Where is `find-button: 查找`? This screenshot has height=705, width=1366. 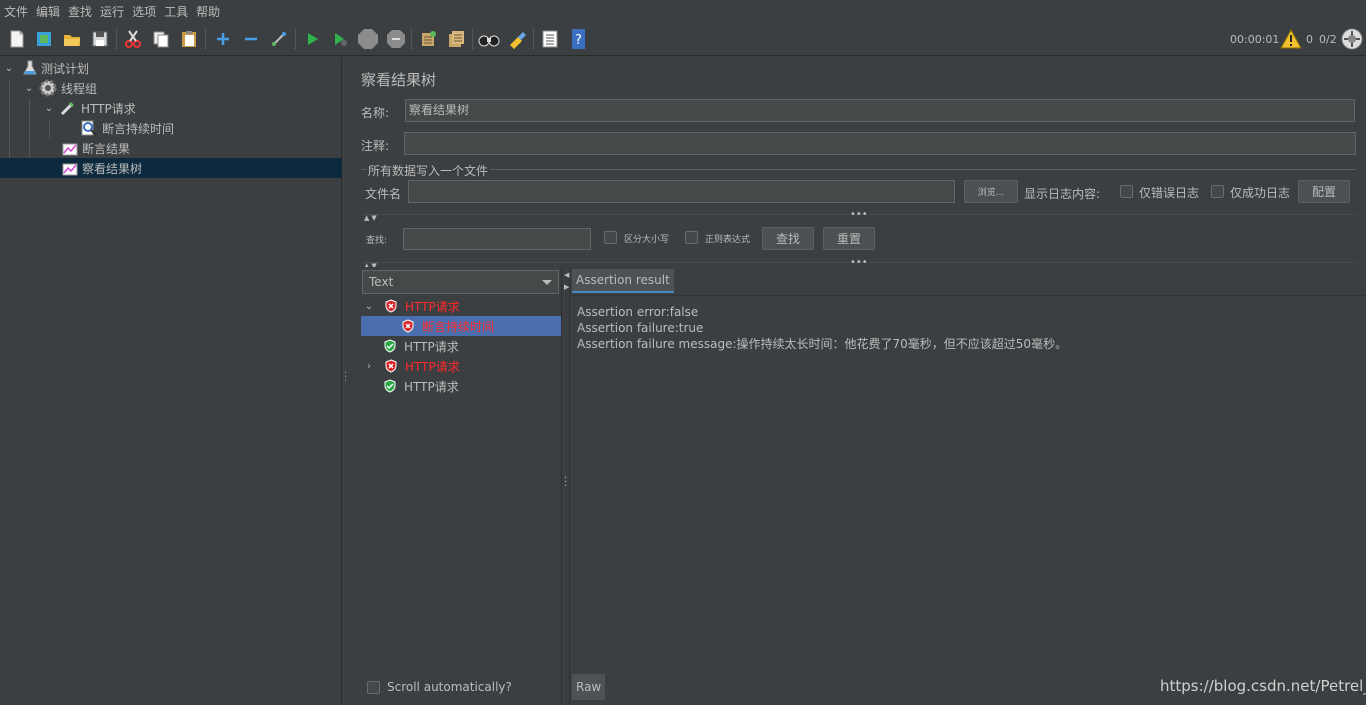
find-button: 查找 is located at coordinates (788, 238).